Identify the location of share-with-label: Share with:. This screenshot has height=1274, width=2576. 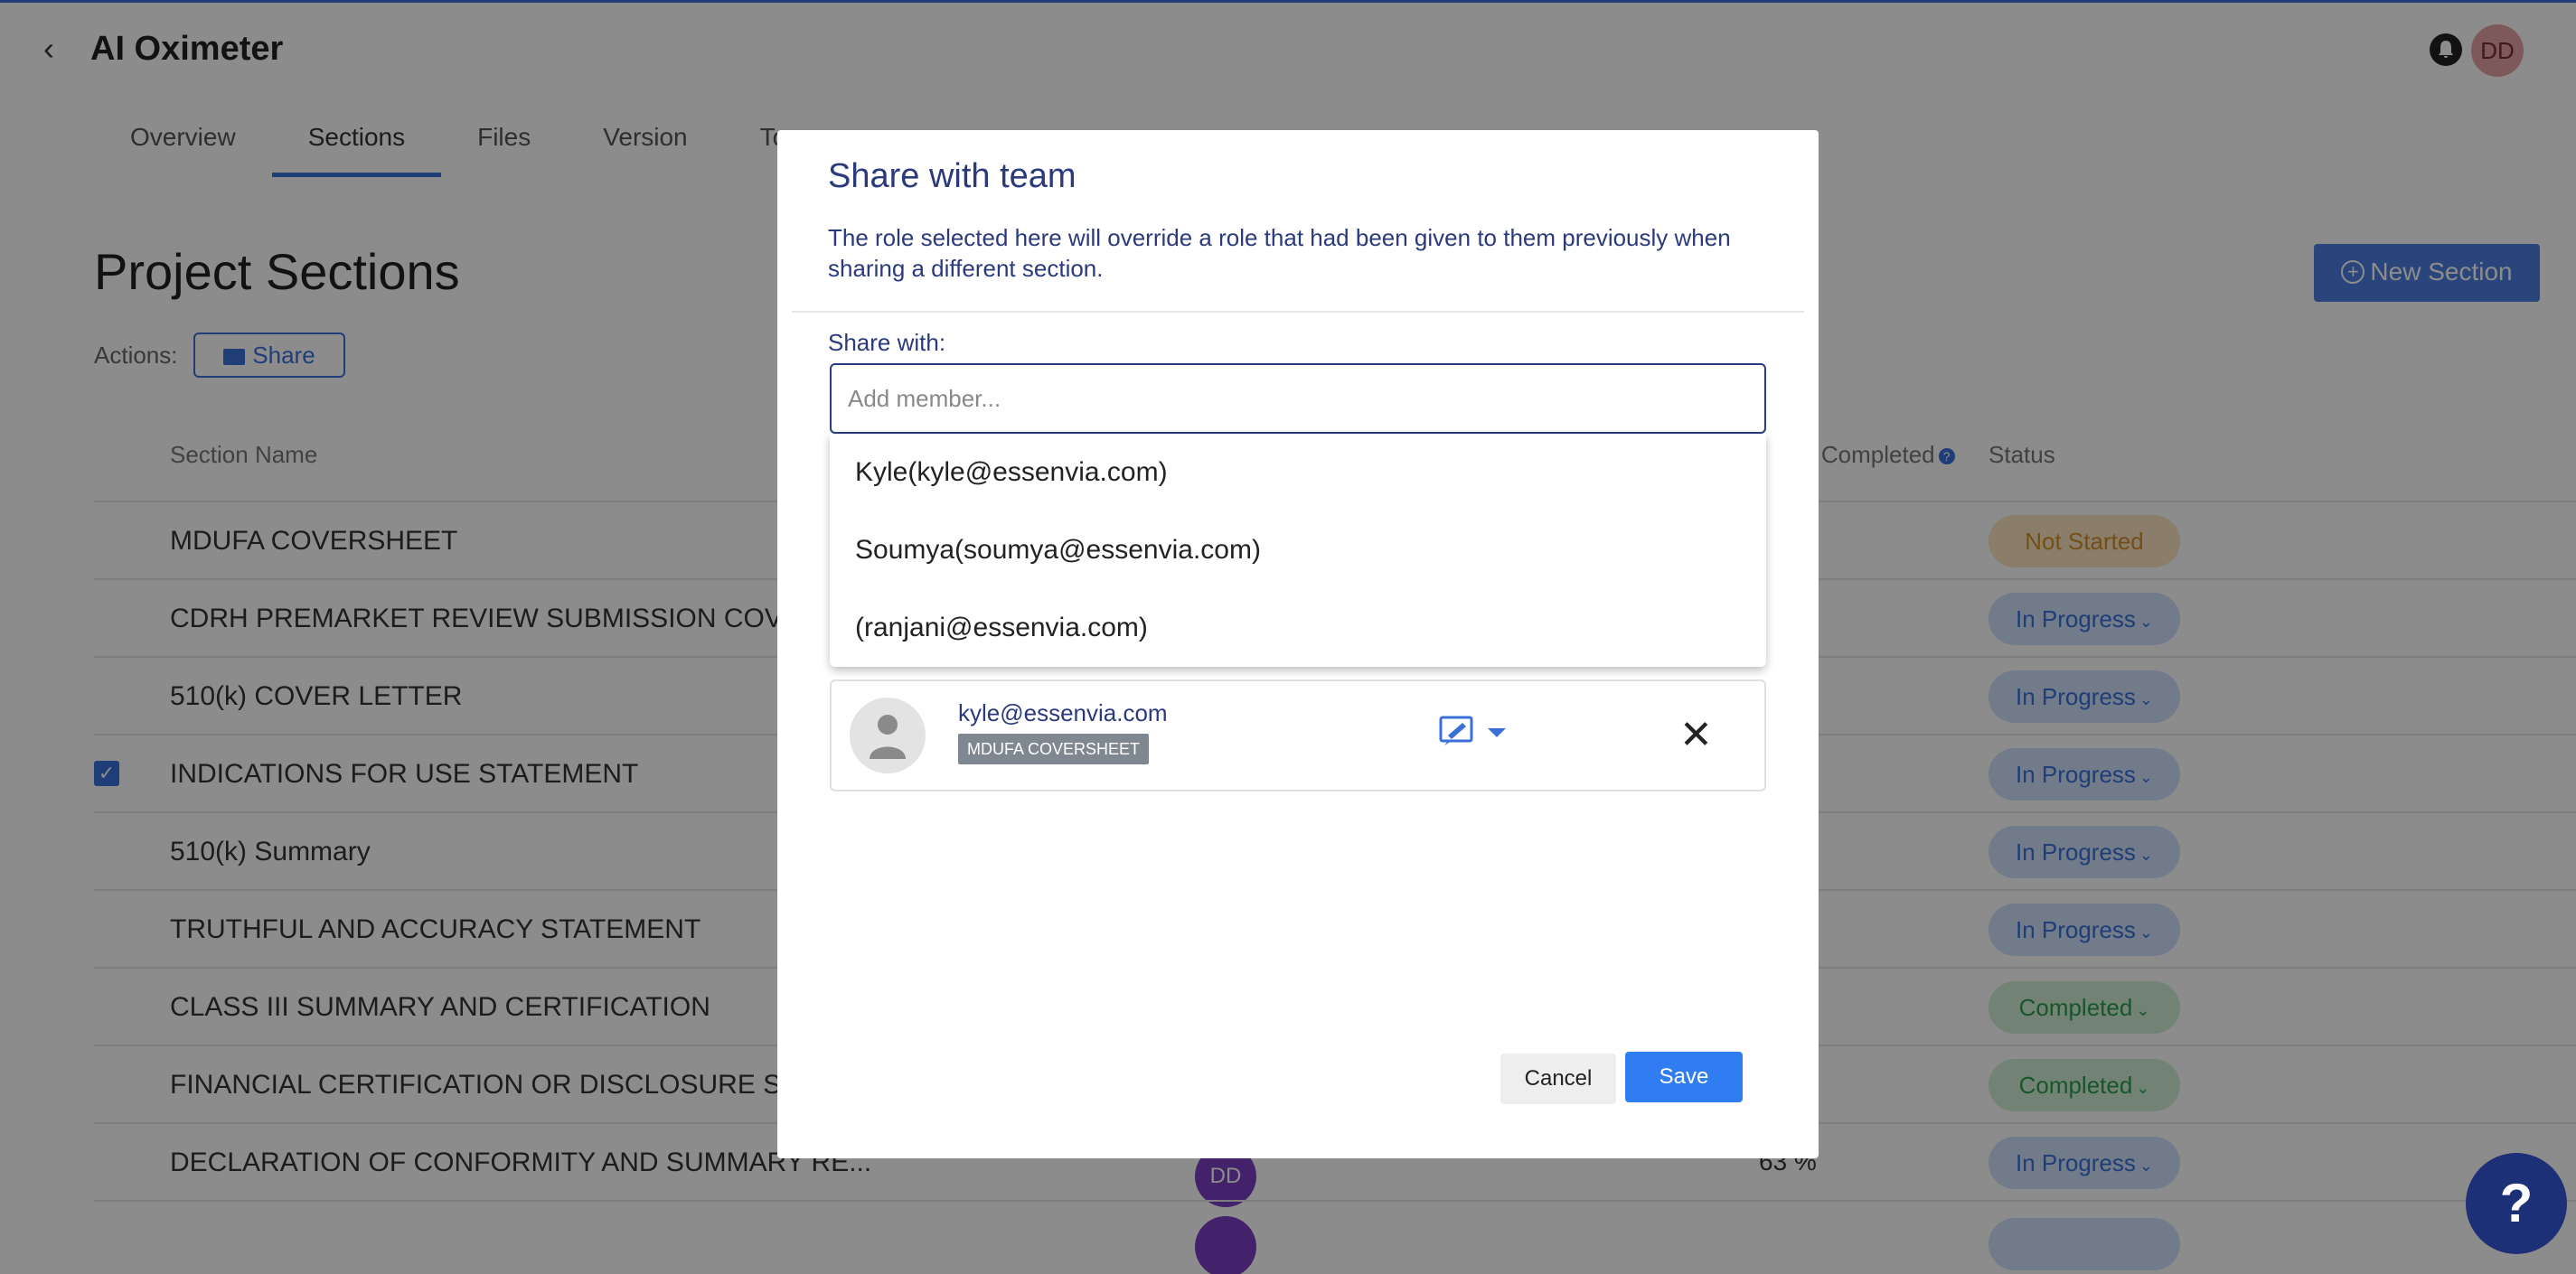
(887, 342).